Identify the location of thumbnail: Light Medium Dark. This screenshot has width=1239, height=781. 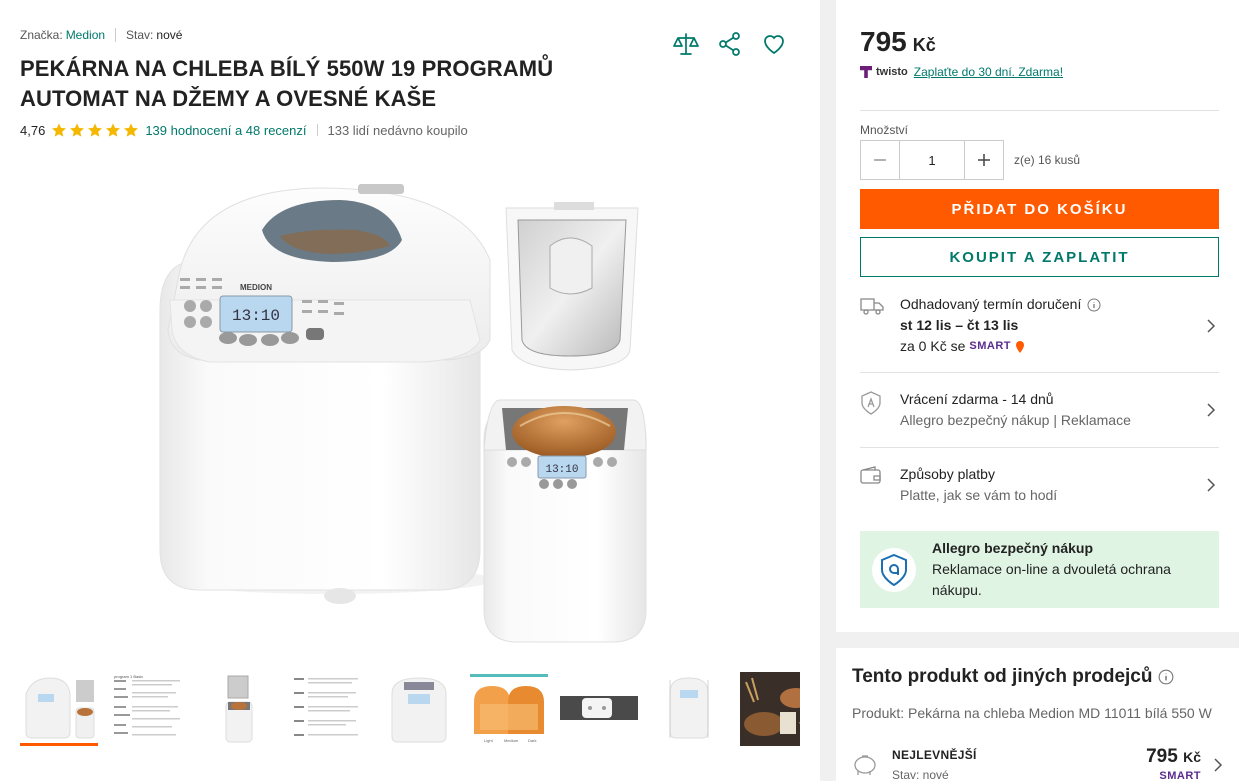
(509, 709).